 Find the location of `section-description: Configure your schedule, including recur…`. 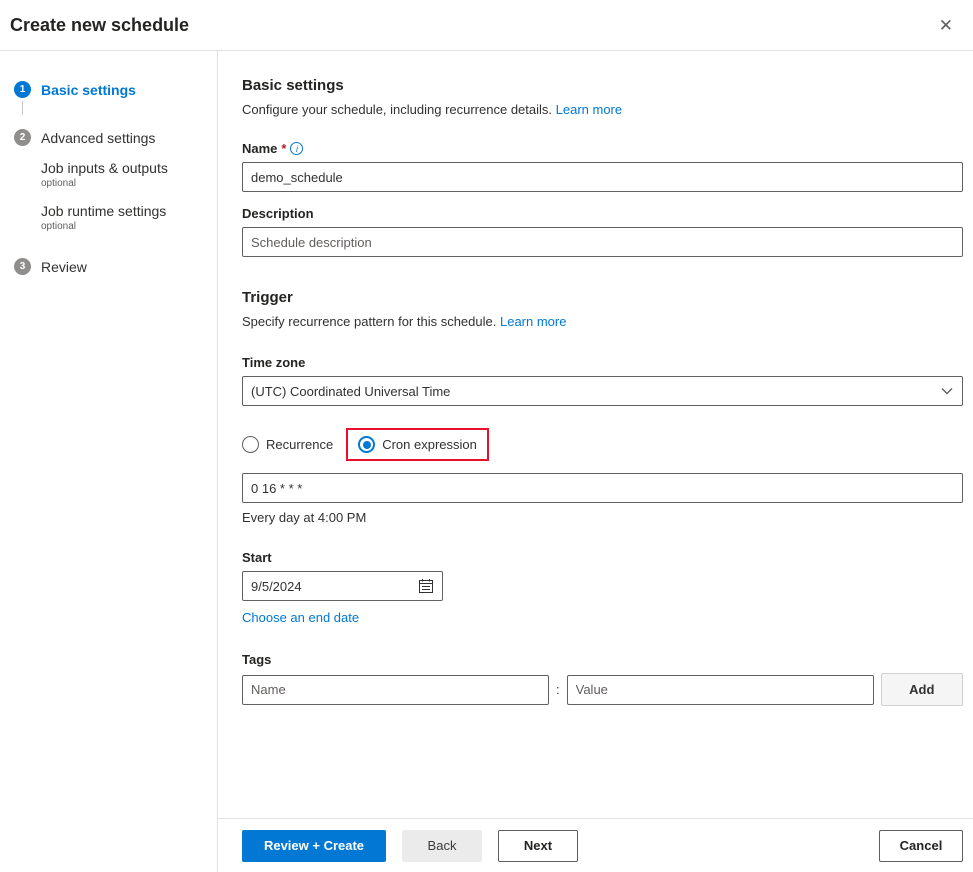

section-description: Configure your schedule, including recur… is located at coordinates (432, 109).